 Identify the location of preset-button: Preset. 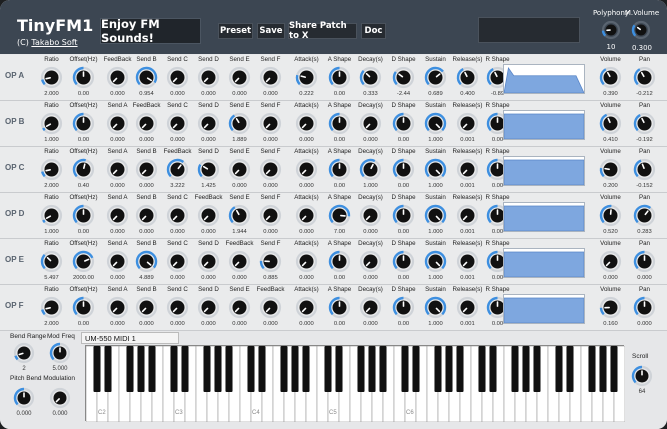
(235, 31).